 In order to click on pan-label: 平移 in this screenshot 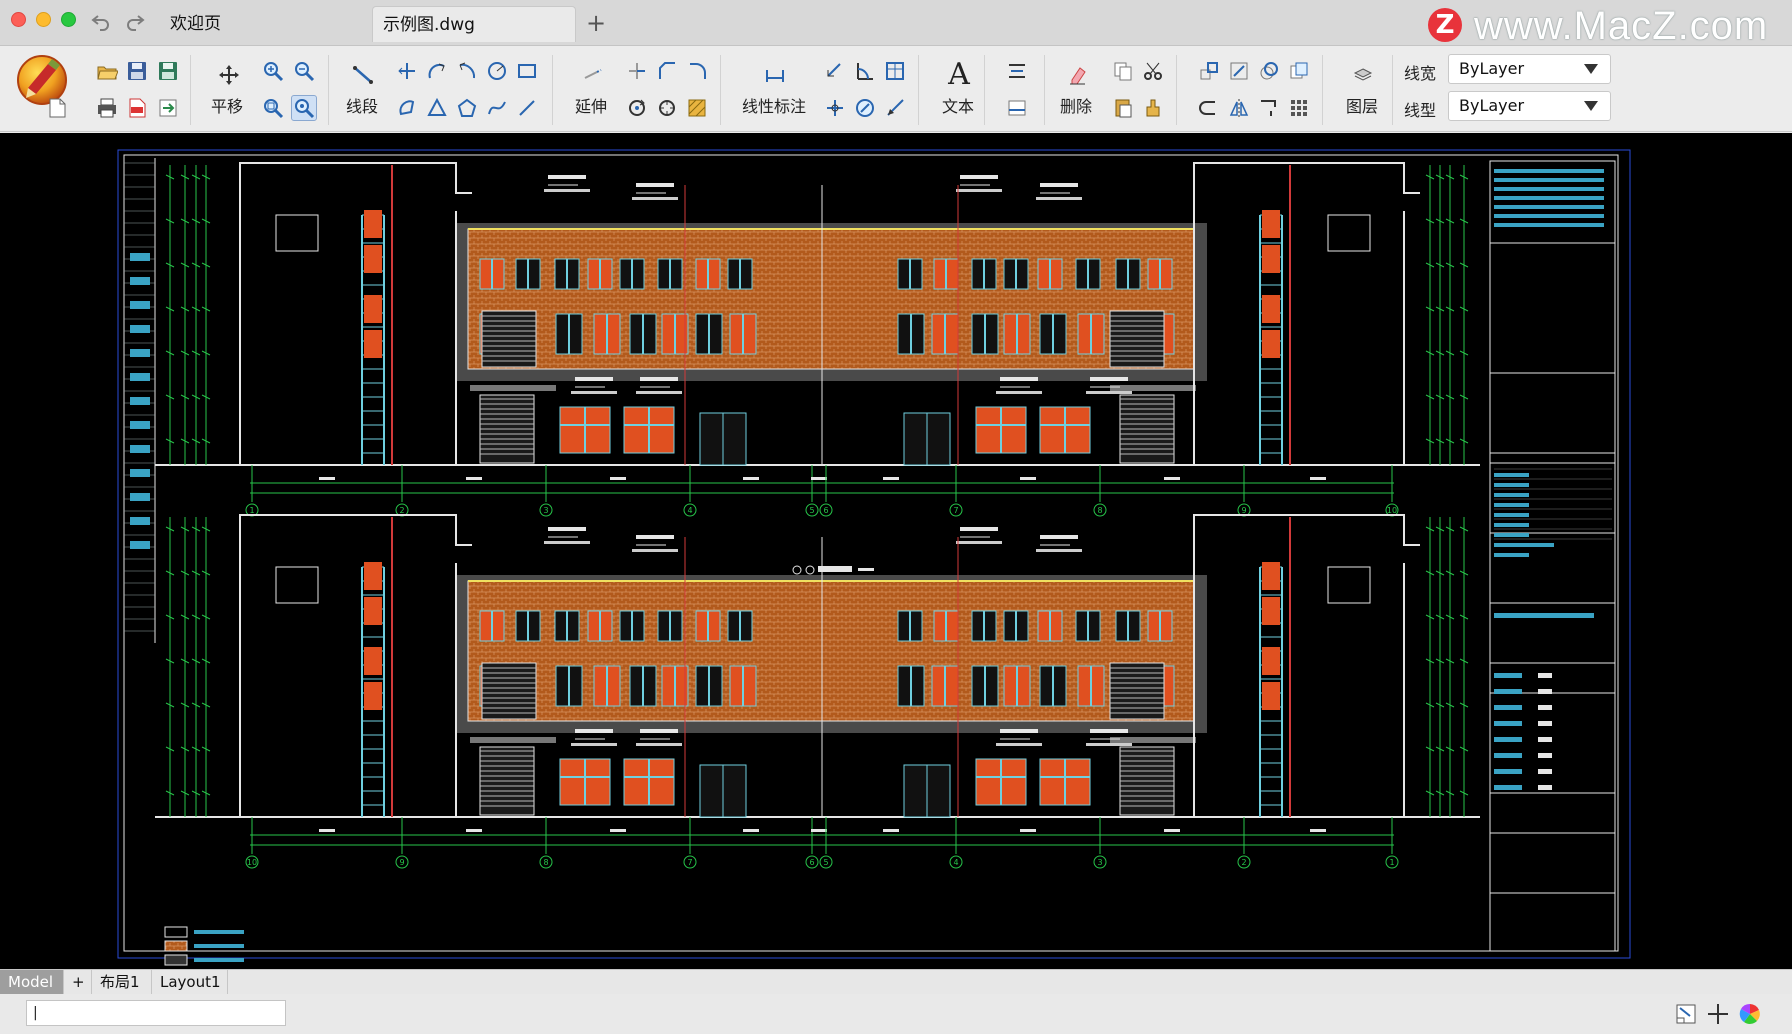, I will do `click(227, 106)`.